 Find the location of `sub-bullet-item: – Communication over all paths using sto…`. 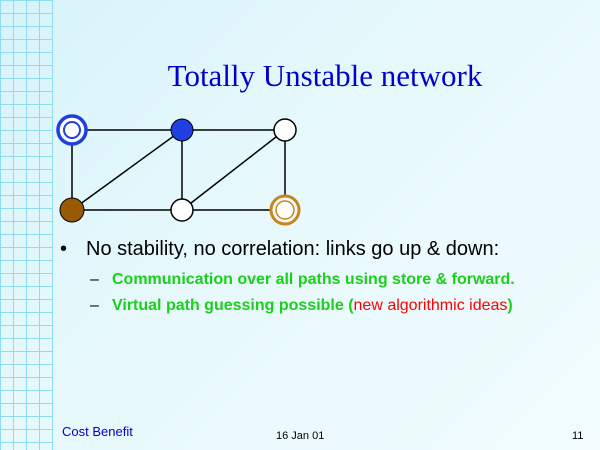

sub-bullet-item: – Communication over all paths using sto… is located at coordinates (320, 280).